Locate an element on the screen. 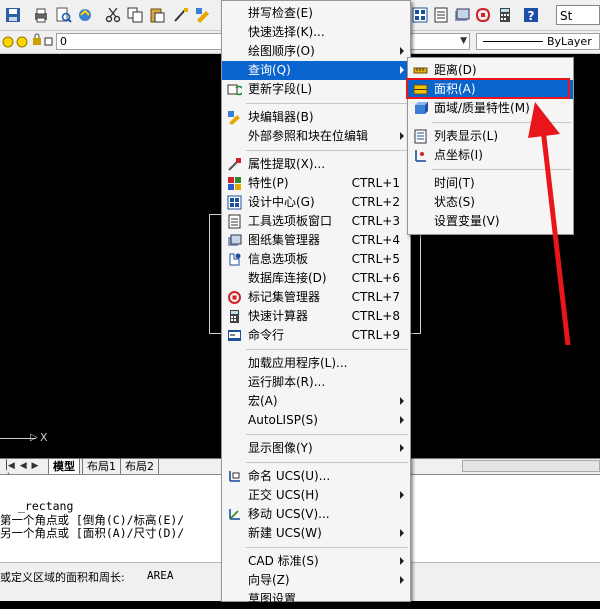 Image resolution: width=600 pixels, height=609 pixels. menu-item-update-field: 更新字段(L) is located at coordinates (316, 89).